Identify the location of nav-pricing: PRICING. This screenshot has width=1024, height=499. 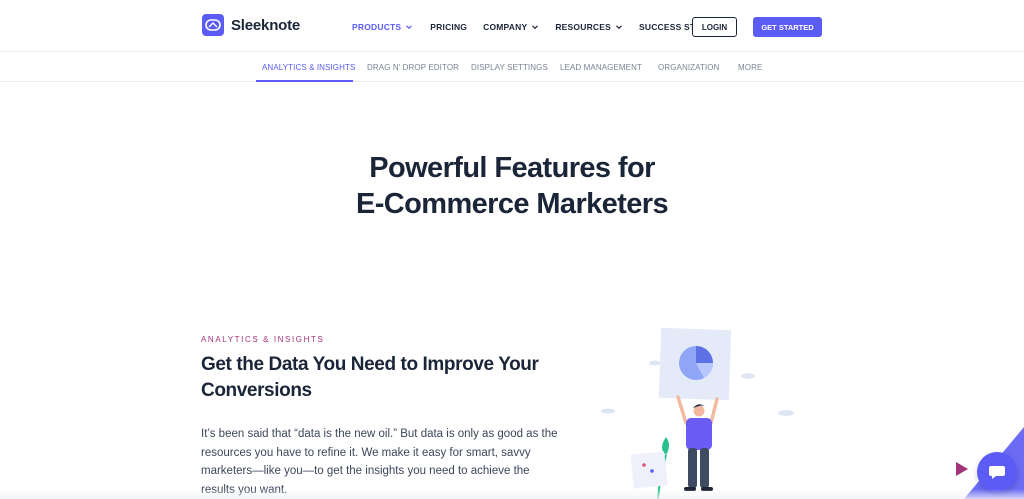
(448, 27).